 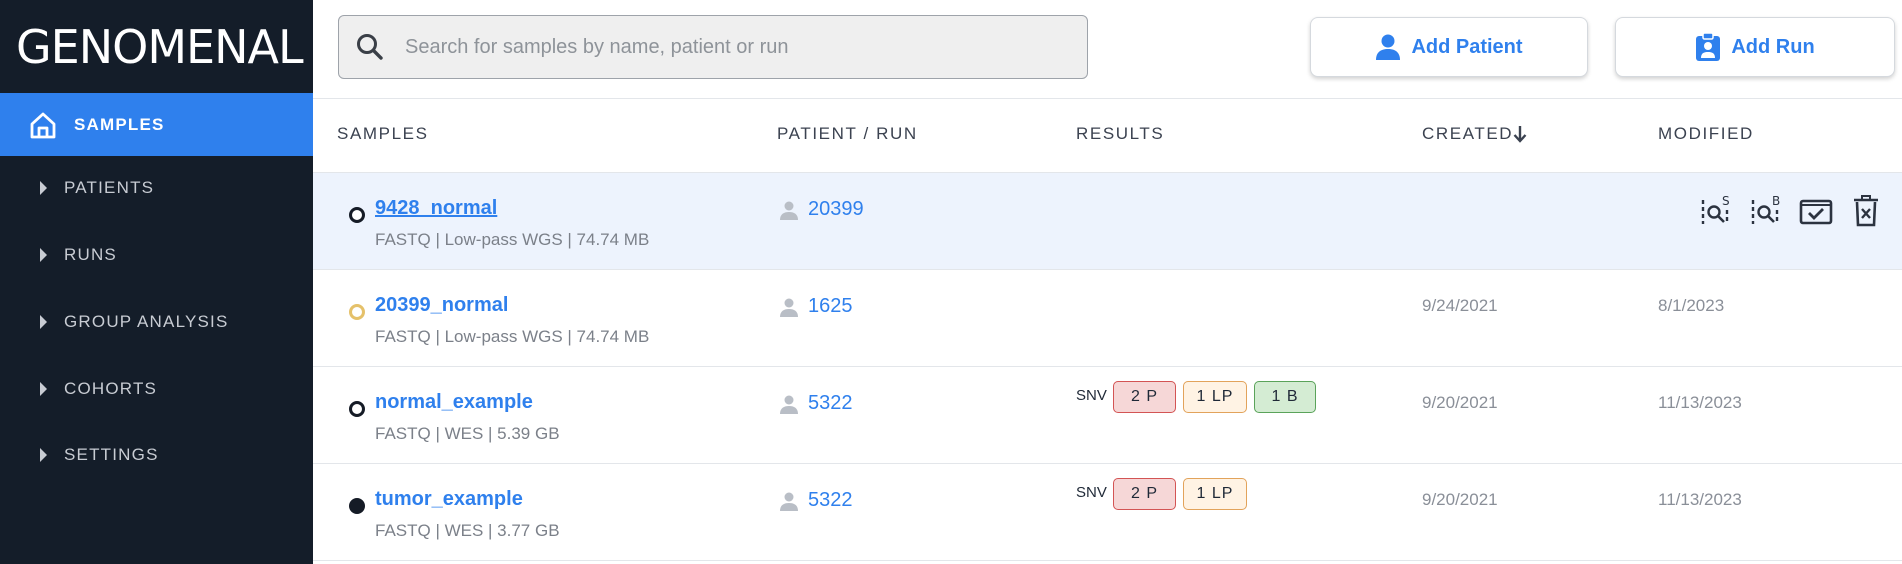 What do you see at coordinates (370, 47) in the screenshot?
I see `search-icon` at bounding box center [370, 47].